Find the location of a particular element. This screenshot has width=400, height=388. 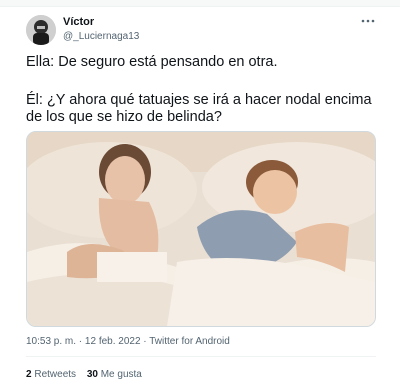

retweets-count: 2 is located at coordinates (29, 374).